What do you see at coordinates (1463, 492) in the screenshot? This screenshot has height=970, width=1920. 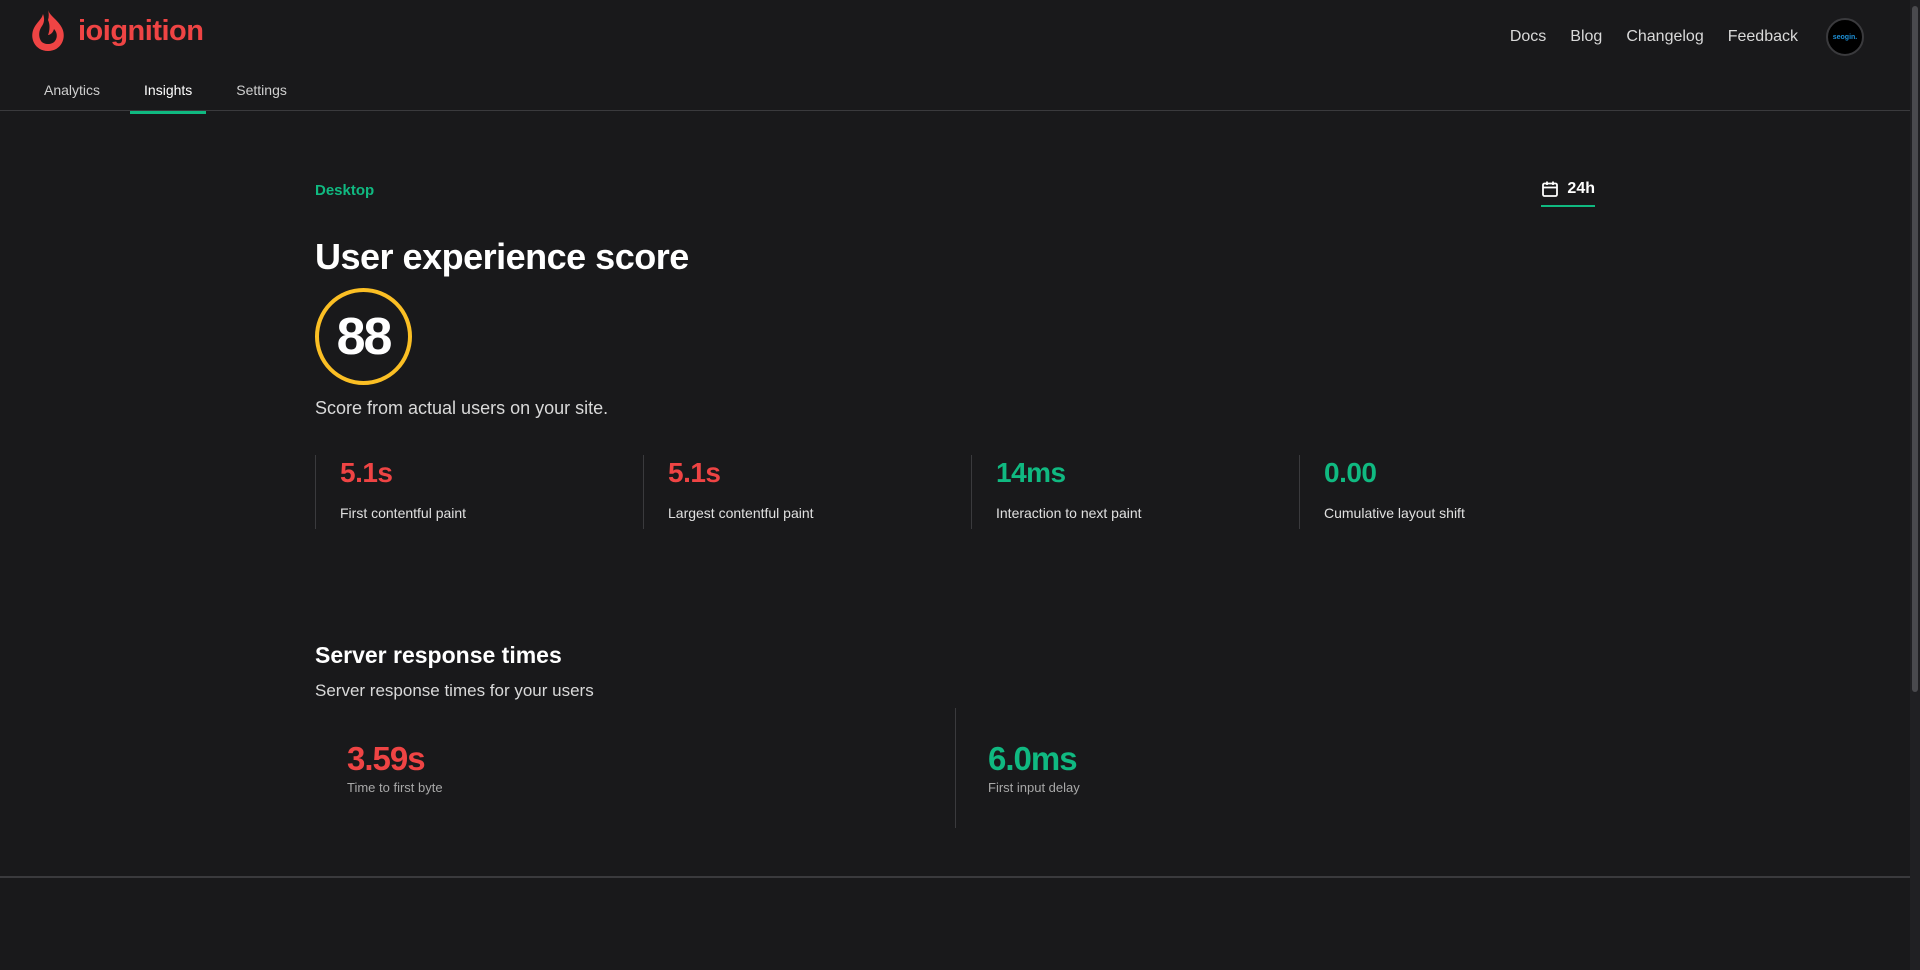 I see `metric-cls: 0.00 Cumulative layout shift` at bounding box center [1463, 492].